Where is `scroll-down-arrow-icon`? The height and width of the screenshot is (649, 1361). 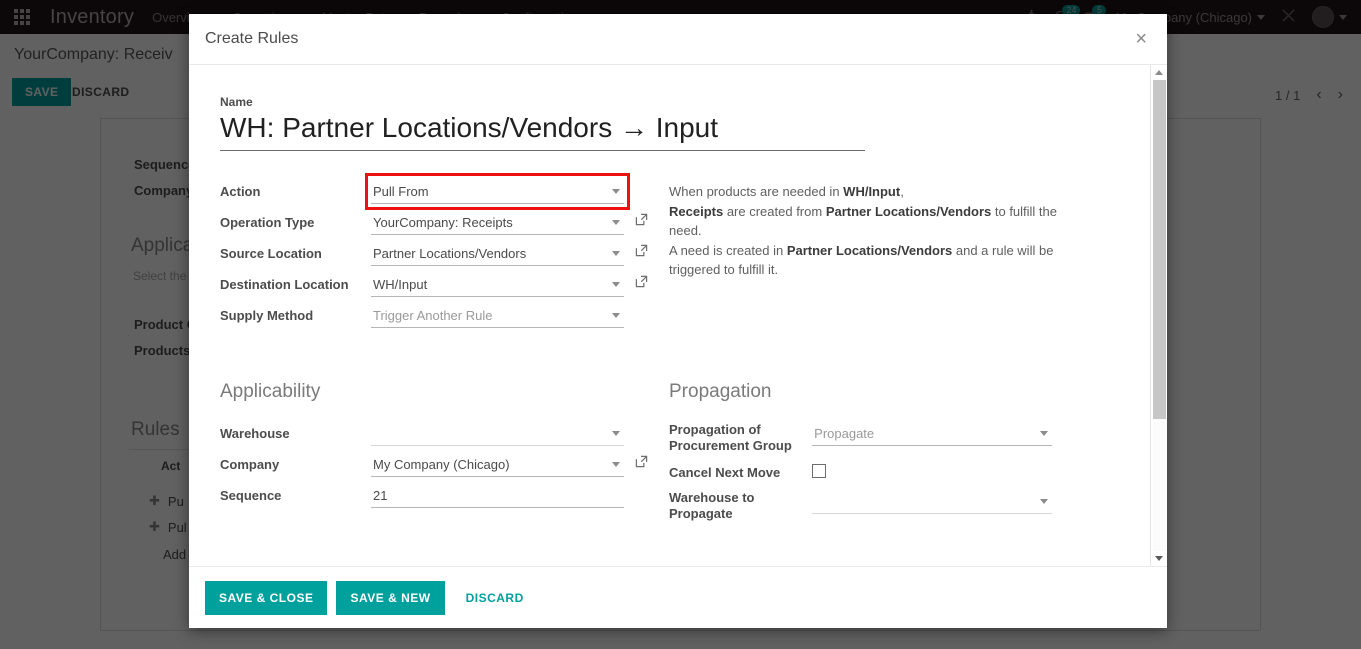
scroll-down-arrow-icon is located at coordinates (1159, 558).